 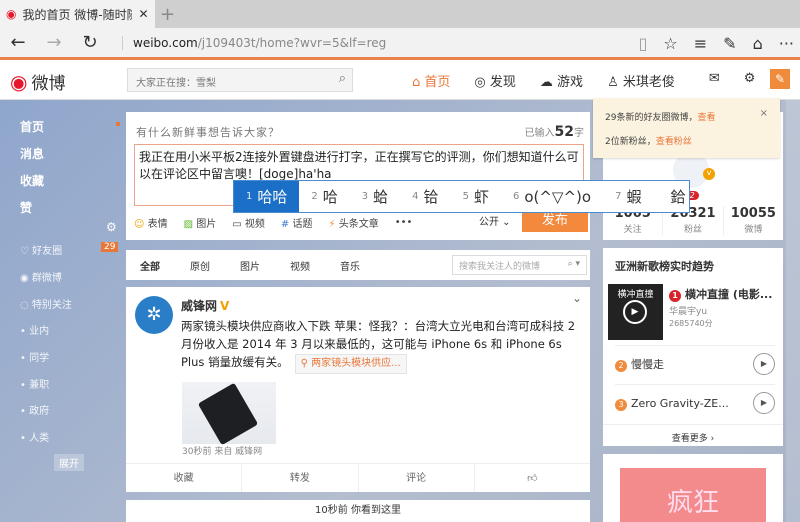 What do you see at coordinates (34, 409) in the screenshot?
I see `sidebar-list-item: • 政府` at bounding box center [34, 409].